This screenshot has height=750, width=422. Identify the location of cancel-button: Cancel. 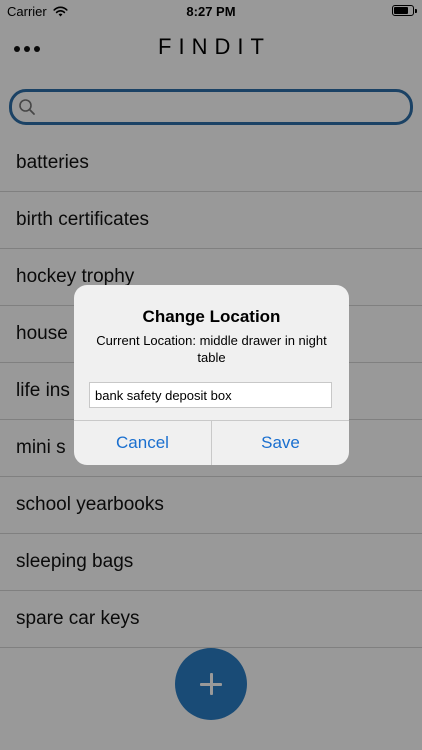
(142, 443).